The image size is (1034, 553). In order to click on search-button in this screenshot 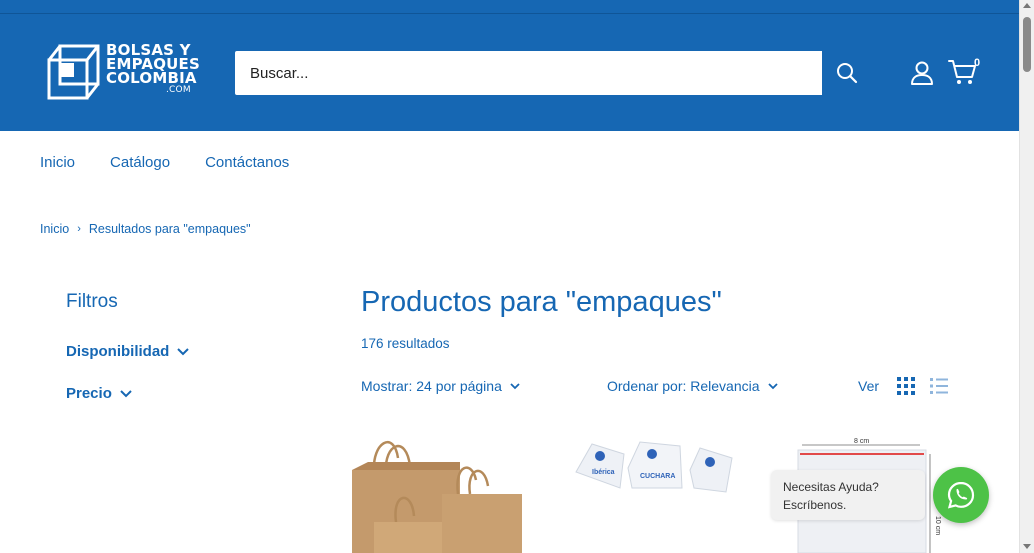, I will do `click(846, 73)`.